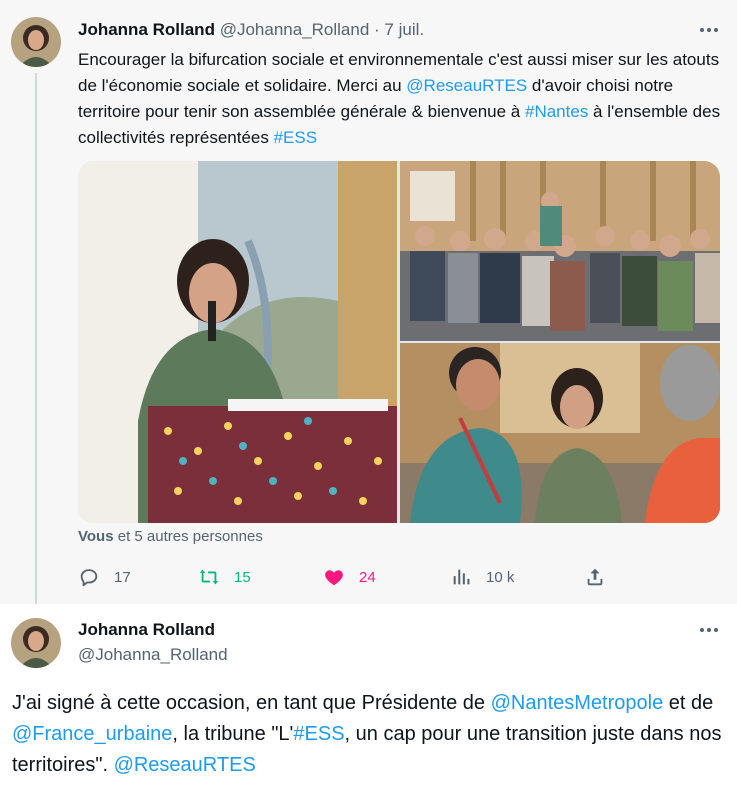 The width and height of the screenshot is (737, 809). I want to click on views-icon, so click(461, 577).